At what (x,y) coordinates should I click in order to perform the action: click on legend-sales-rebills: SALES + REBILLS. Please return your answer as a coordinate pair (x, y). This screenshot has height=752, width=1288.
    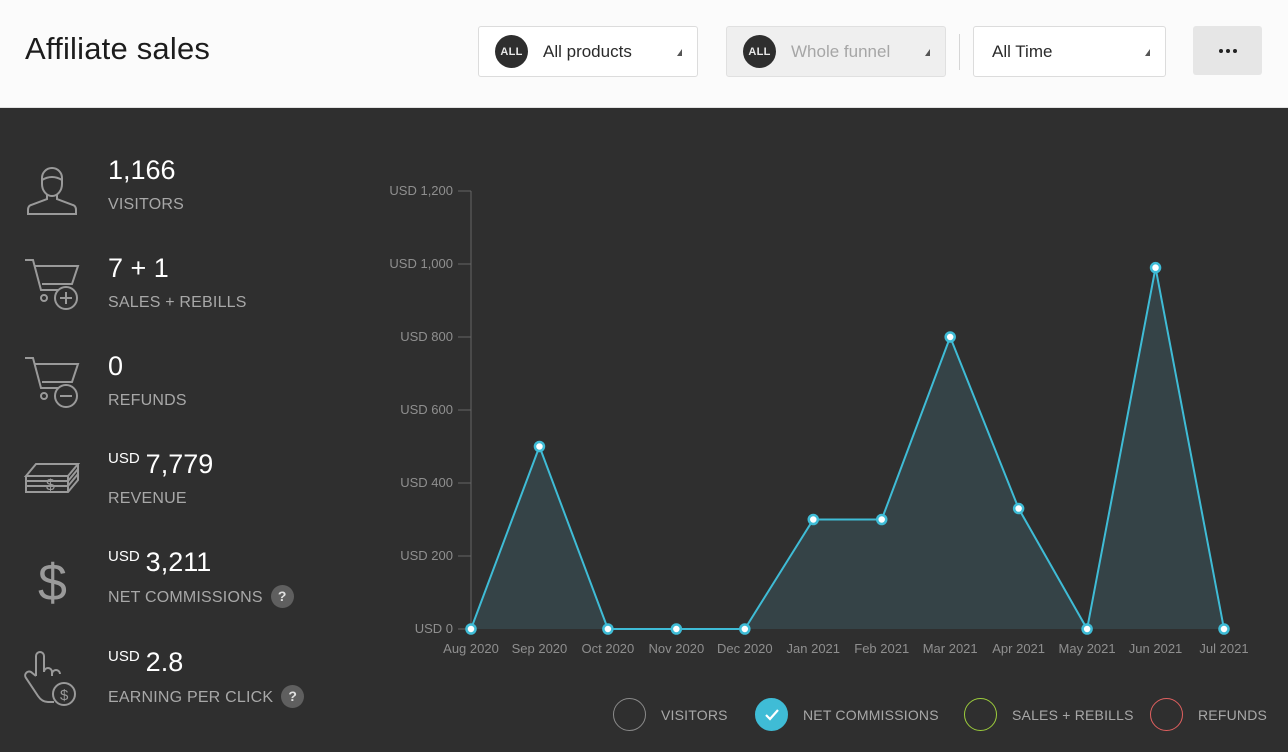
    Looking at the image, I should click on (1049, 714).